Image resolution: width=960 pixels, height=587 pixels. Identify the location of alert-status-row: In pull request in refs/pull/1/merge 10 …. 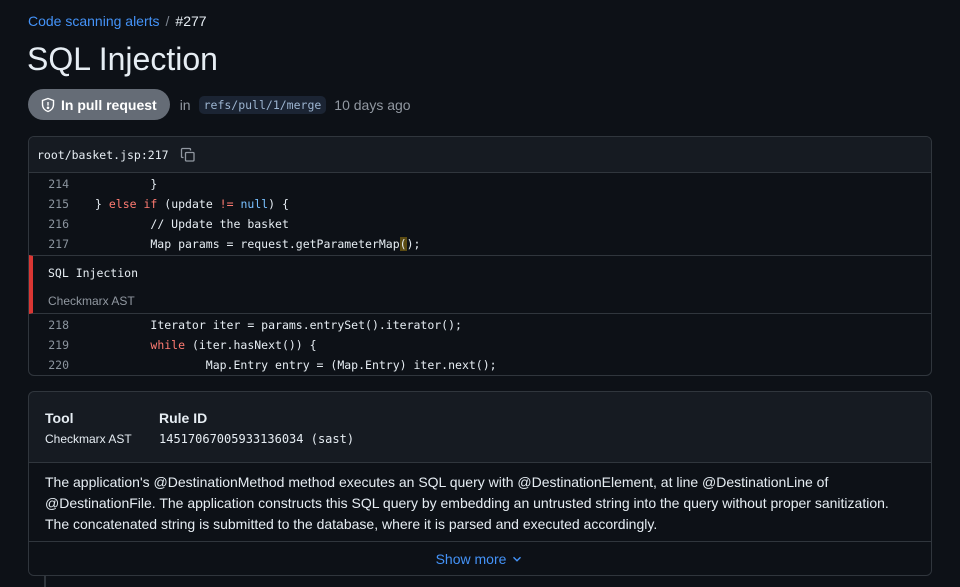
(219, 104).